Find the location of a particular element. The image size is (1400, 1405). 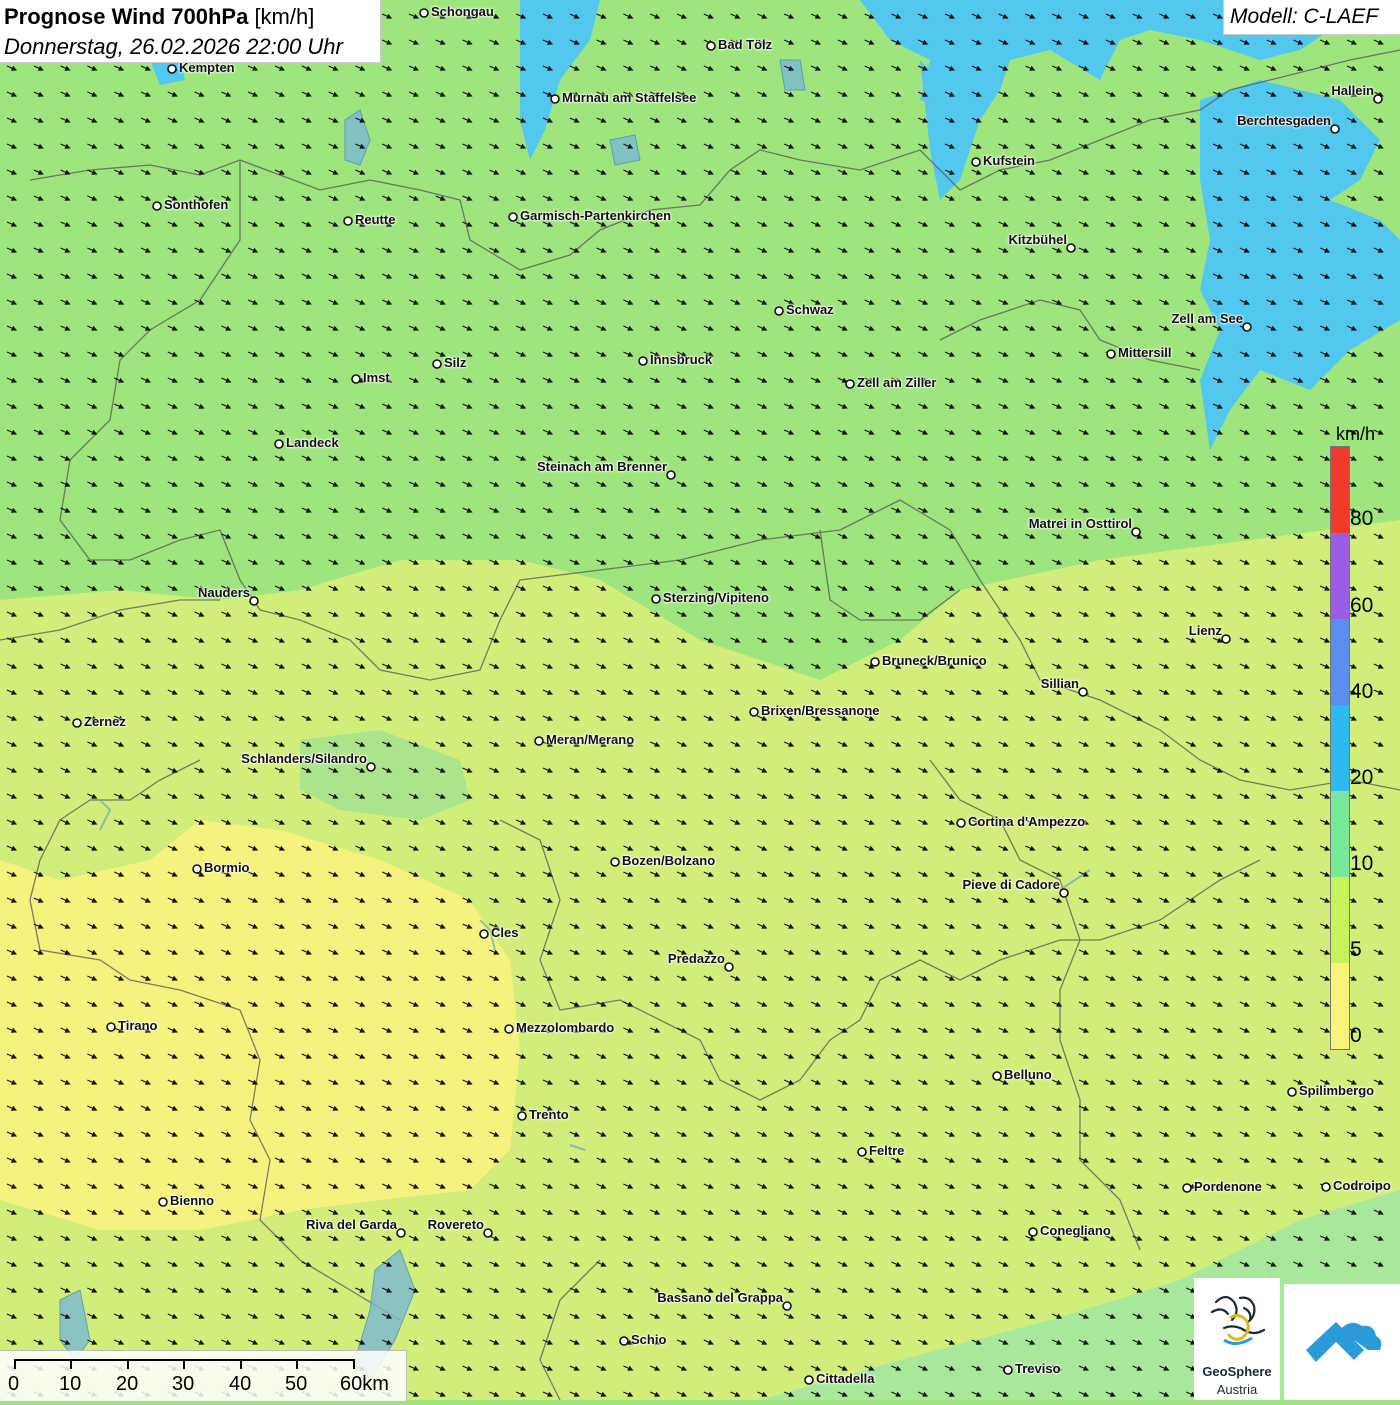

city-label: Bassano del Grappa is located at coordinates (720, 1297).